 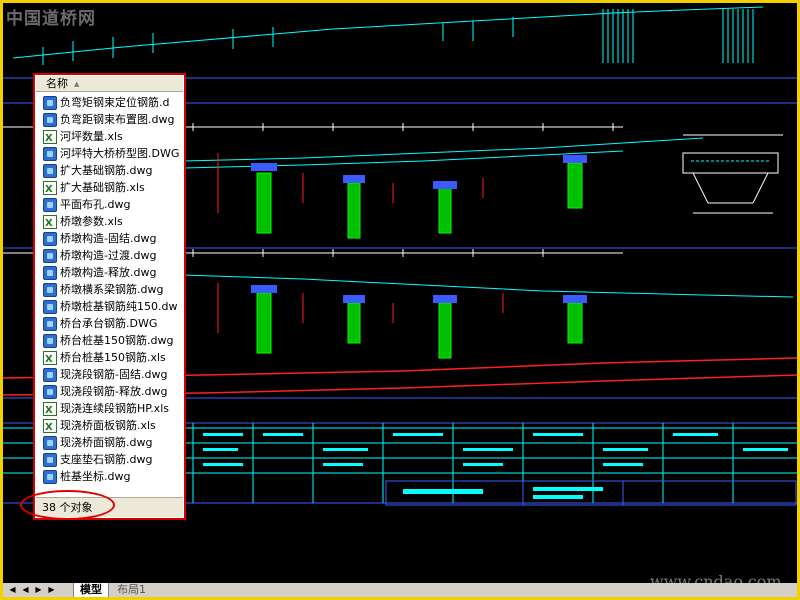 What do you see at coordinates (108, 272) in the screenshot?
I see `file-name: 桥墩构造-释放.dwg` at bounding box center [108, 272].